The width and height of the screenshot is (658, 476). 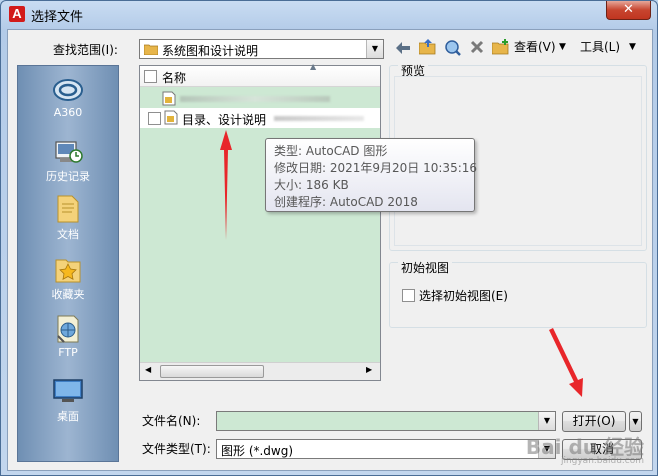 What do you see at coordinates (148, 369) in the screenshot?
I see `scroll-left-icon: ◀` at bounding box center [148, 369].